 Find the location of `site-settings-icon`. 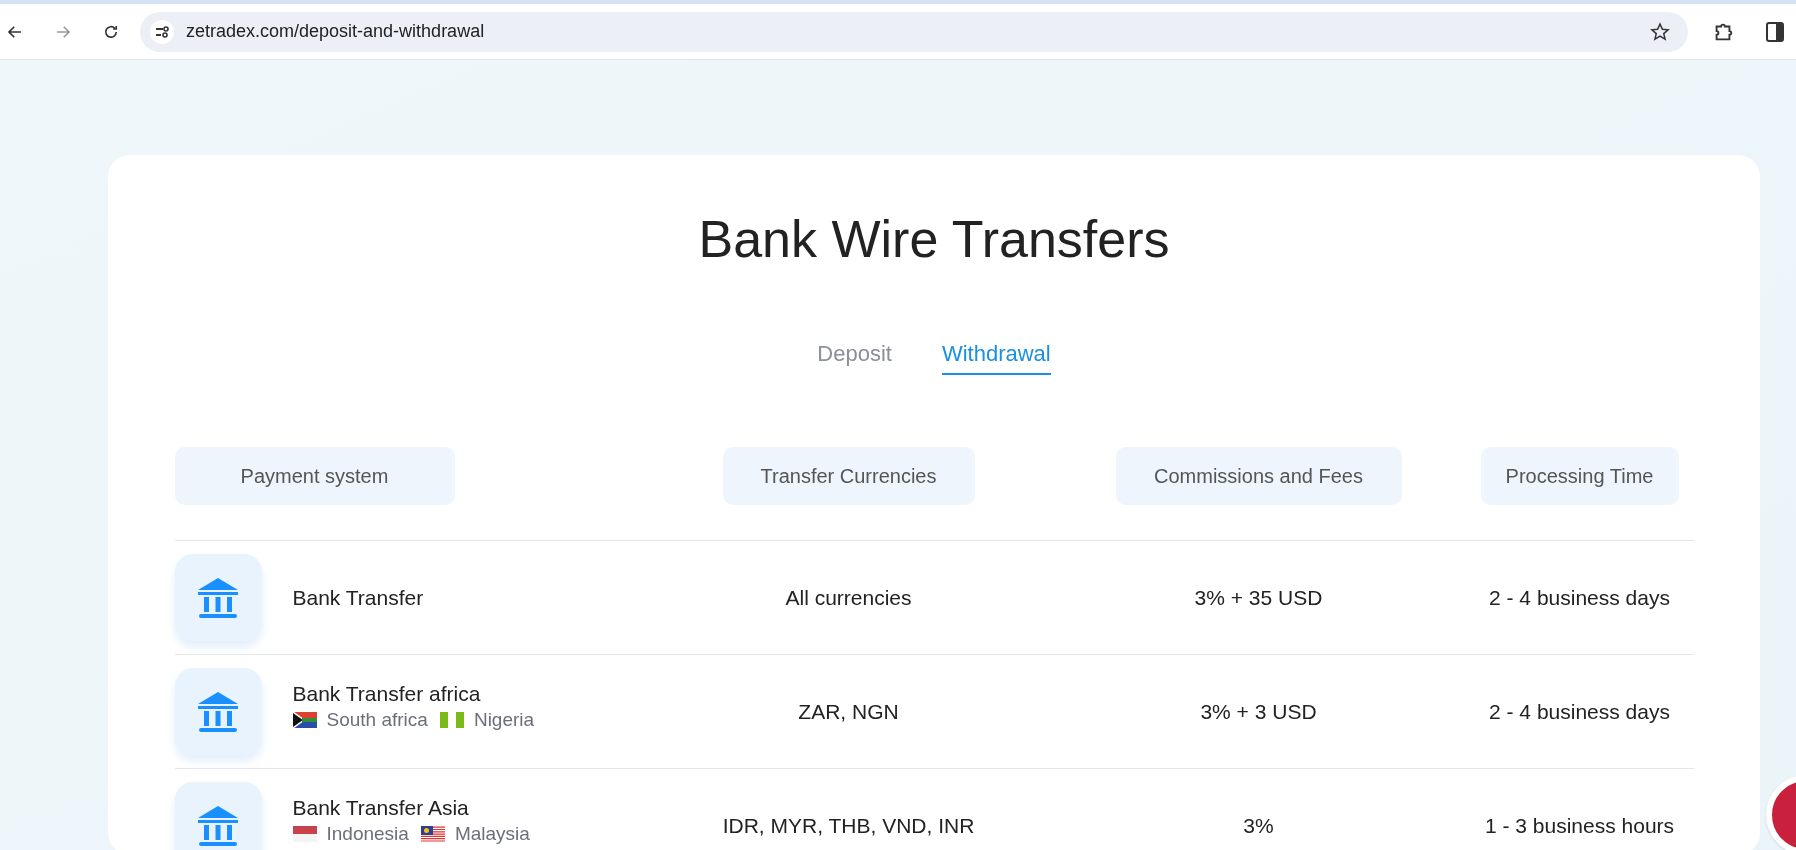

site-settings-icon is located at coordinates (162, 31).